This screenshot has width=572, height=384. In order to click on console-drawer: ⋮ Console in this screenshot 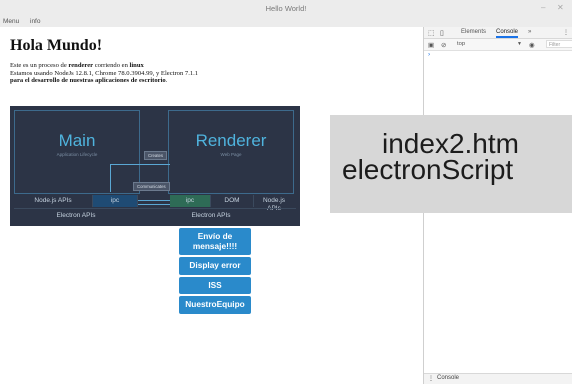, I will do `click(498, 378)`.